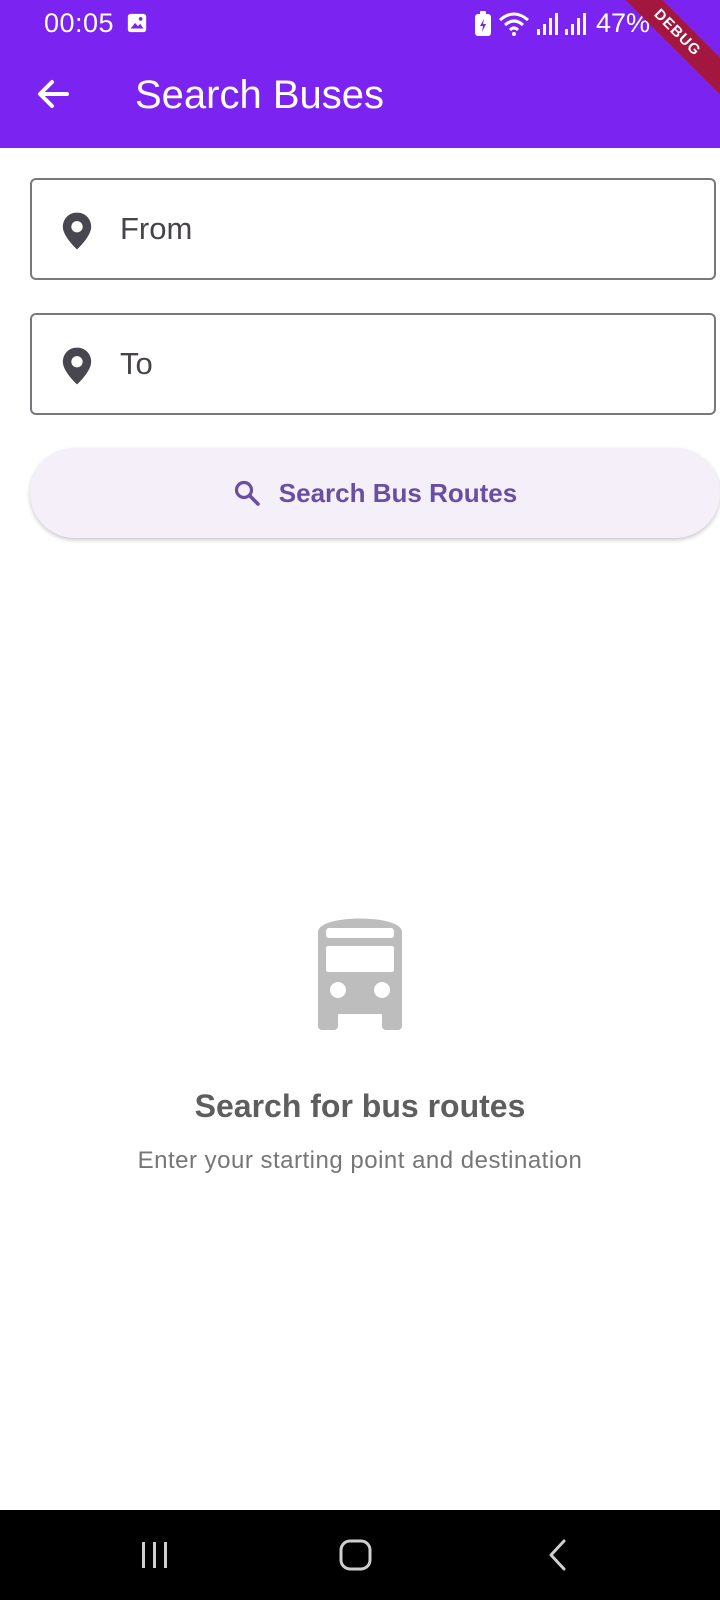 Image resolution: width=720 pixels, height=1600 pixels. What do you see at coordinates (513, 24) in the screenshot?
I see `wifi-icon` at bounding box center [513, 24].